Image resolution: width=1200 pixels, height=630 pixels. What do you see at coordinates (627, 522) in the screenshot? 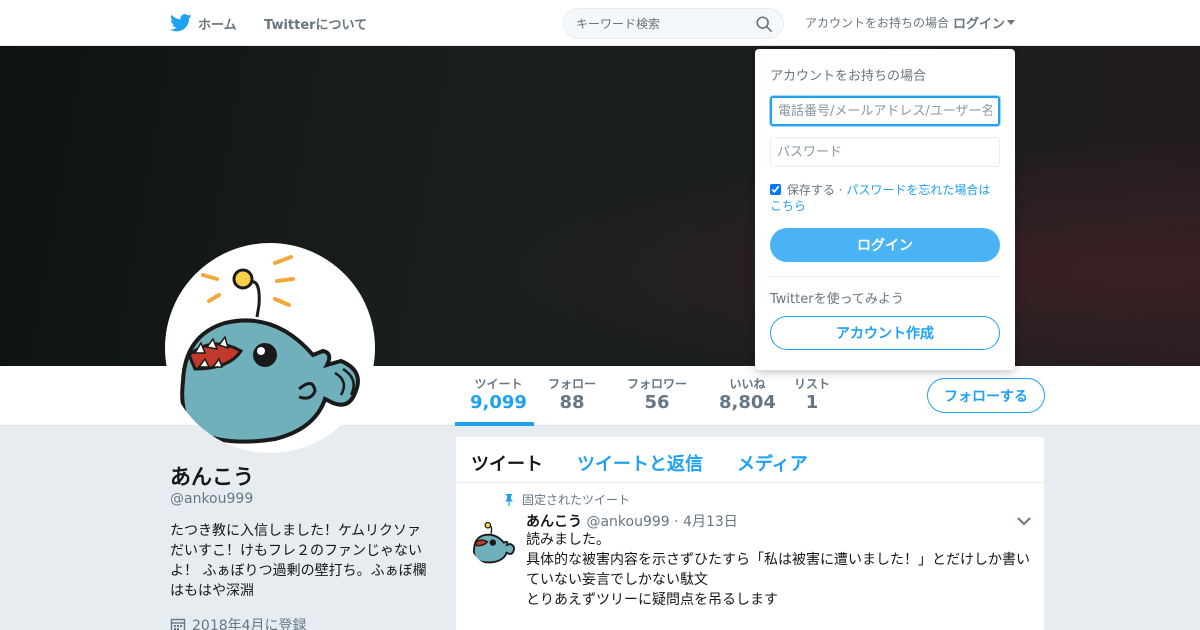
I see `tweet-author-handle: @ankou999` at bounding box center [627, 522].